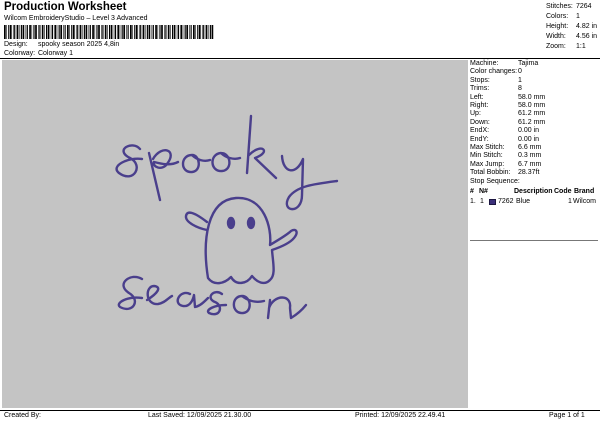  Describe the element at coordinates (479, 139) in the screenshot. I see `info-label: EndY:` at that location.